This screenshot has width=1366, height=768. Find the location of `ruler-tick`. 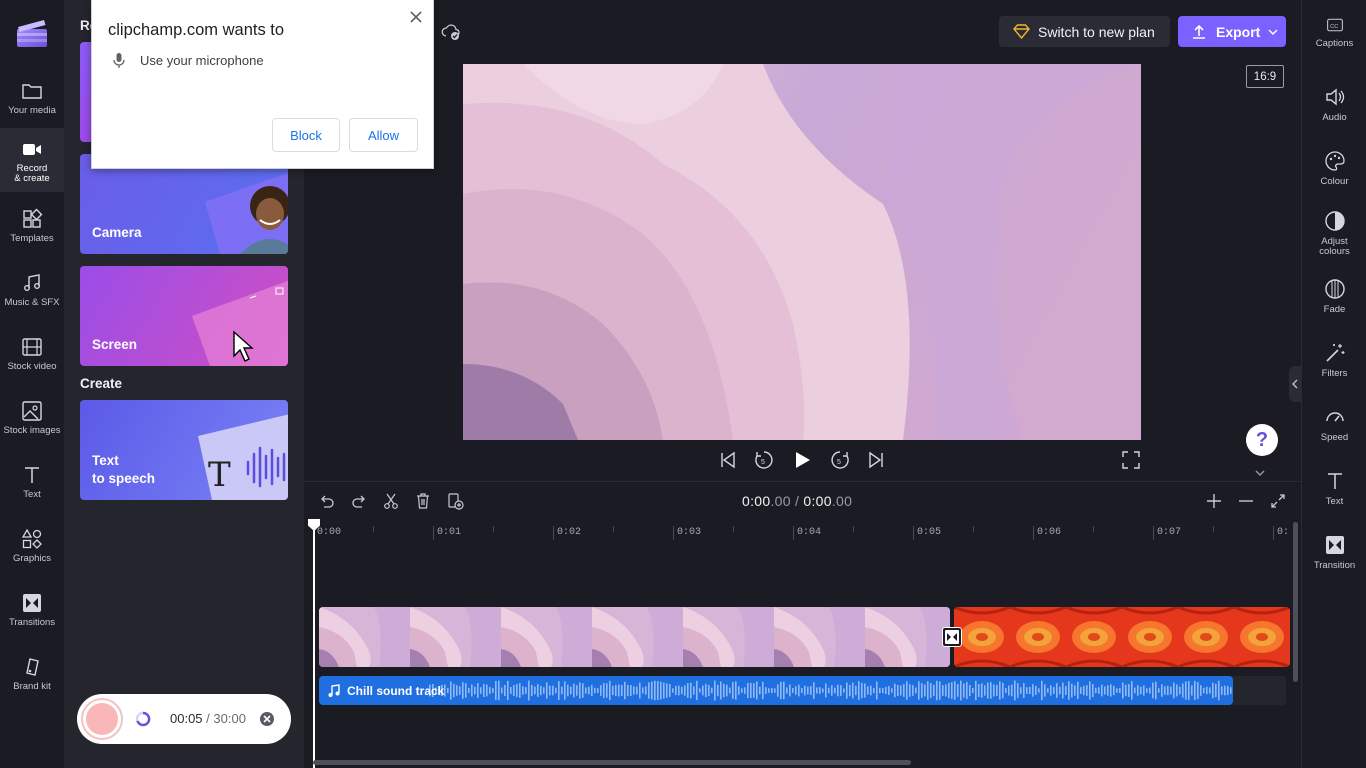

ruler-tick is located at coordinates (793, 533).